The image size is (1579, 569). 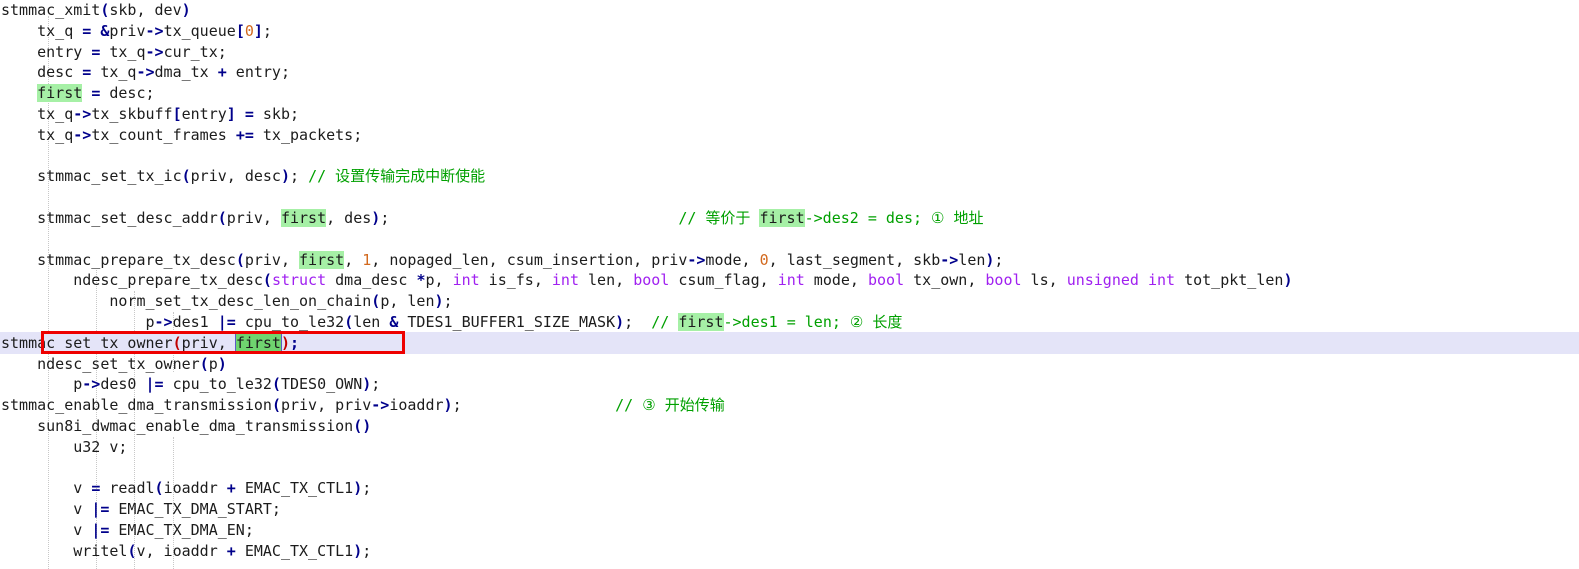 What do you see at coordinates (789, 426) in the screenshot?
I see `code-line-21: sun8i_dwmac_enable_dma_transmission()` at bounding box center [789, 426].